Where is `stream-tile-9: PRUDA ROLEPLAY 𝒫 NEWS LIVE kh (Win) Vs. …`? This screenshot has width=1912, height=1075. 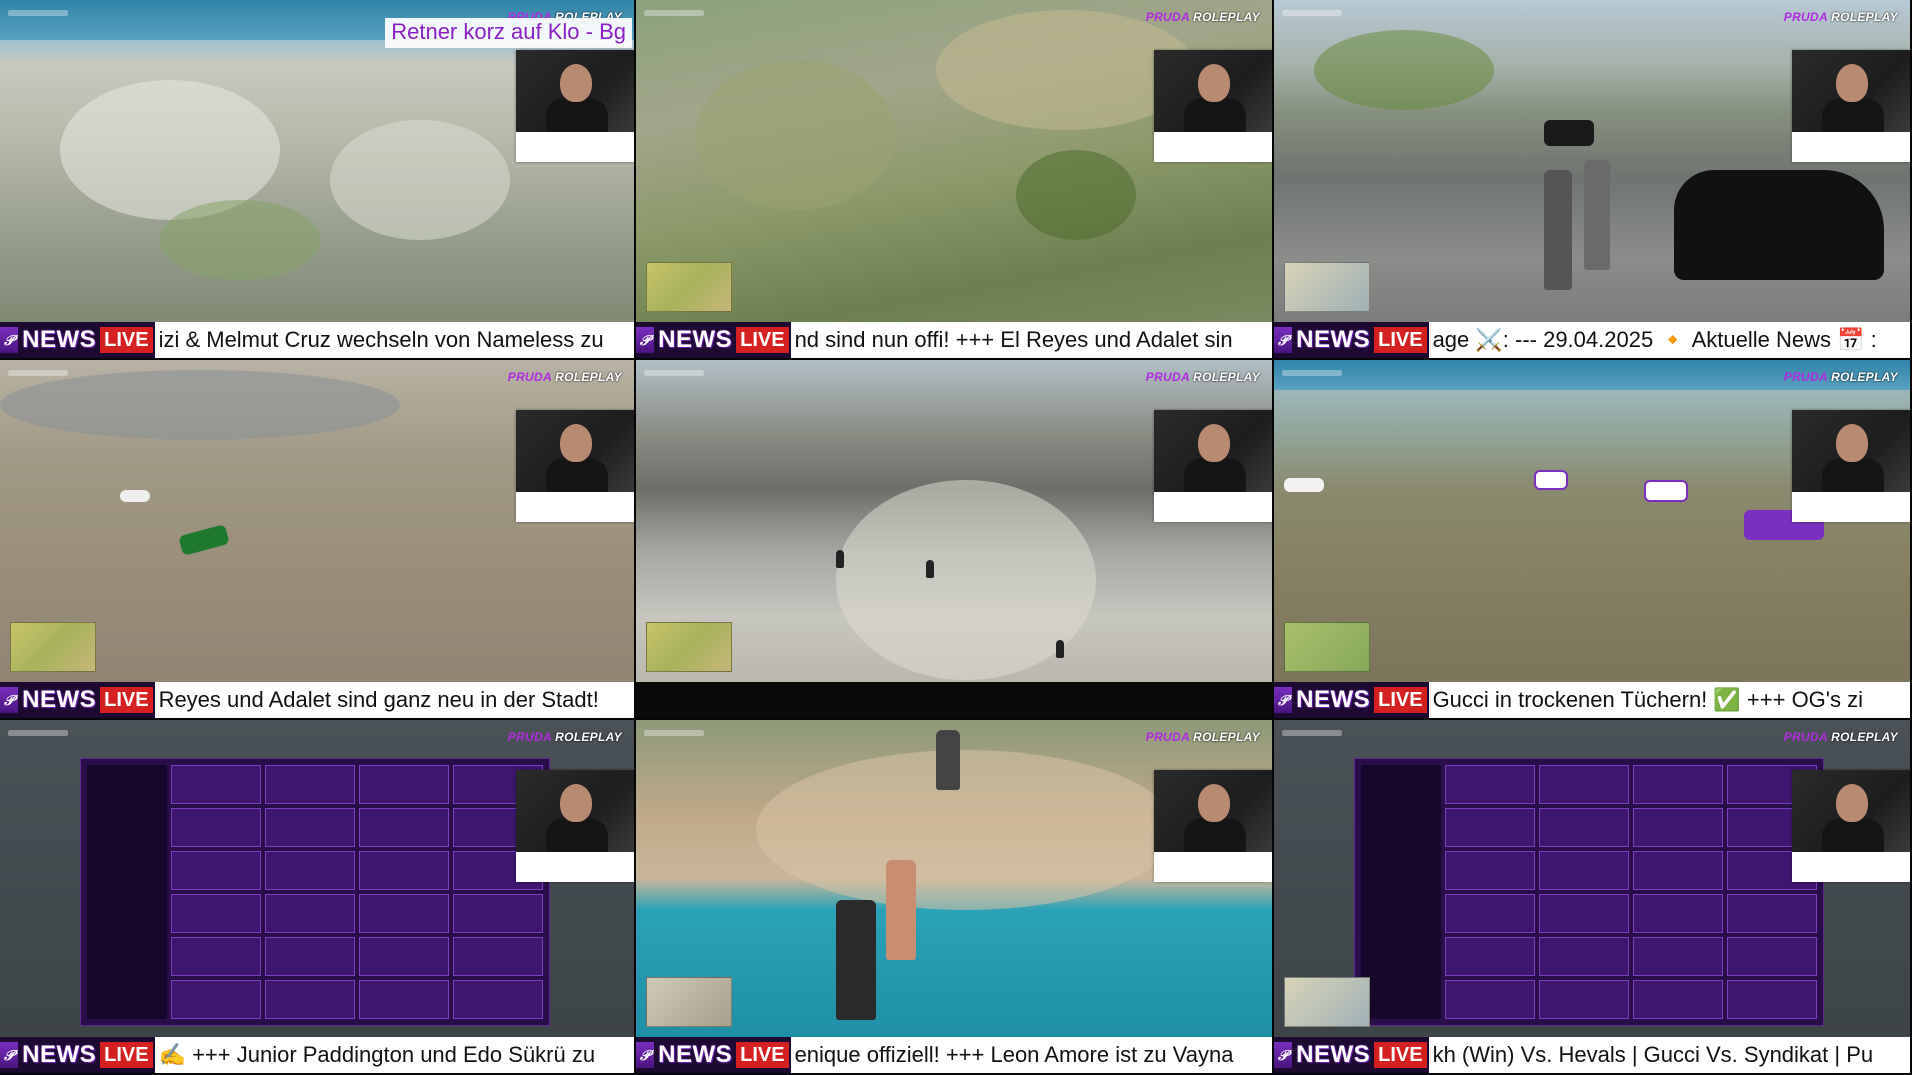 stream-tile-9: PRUDA ROLEPLAY 𝒫 NEWS LIVE kh (Win) Vs. … is located at coordinates (1593, 897).